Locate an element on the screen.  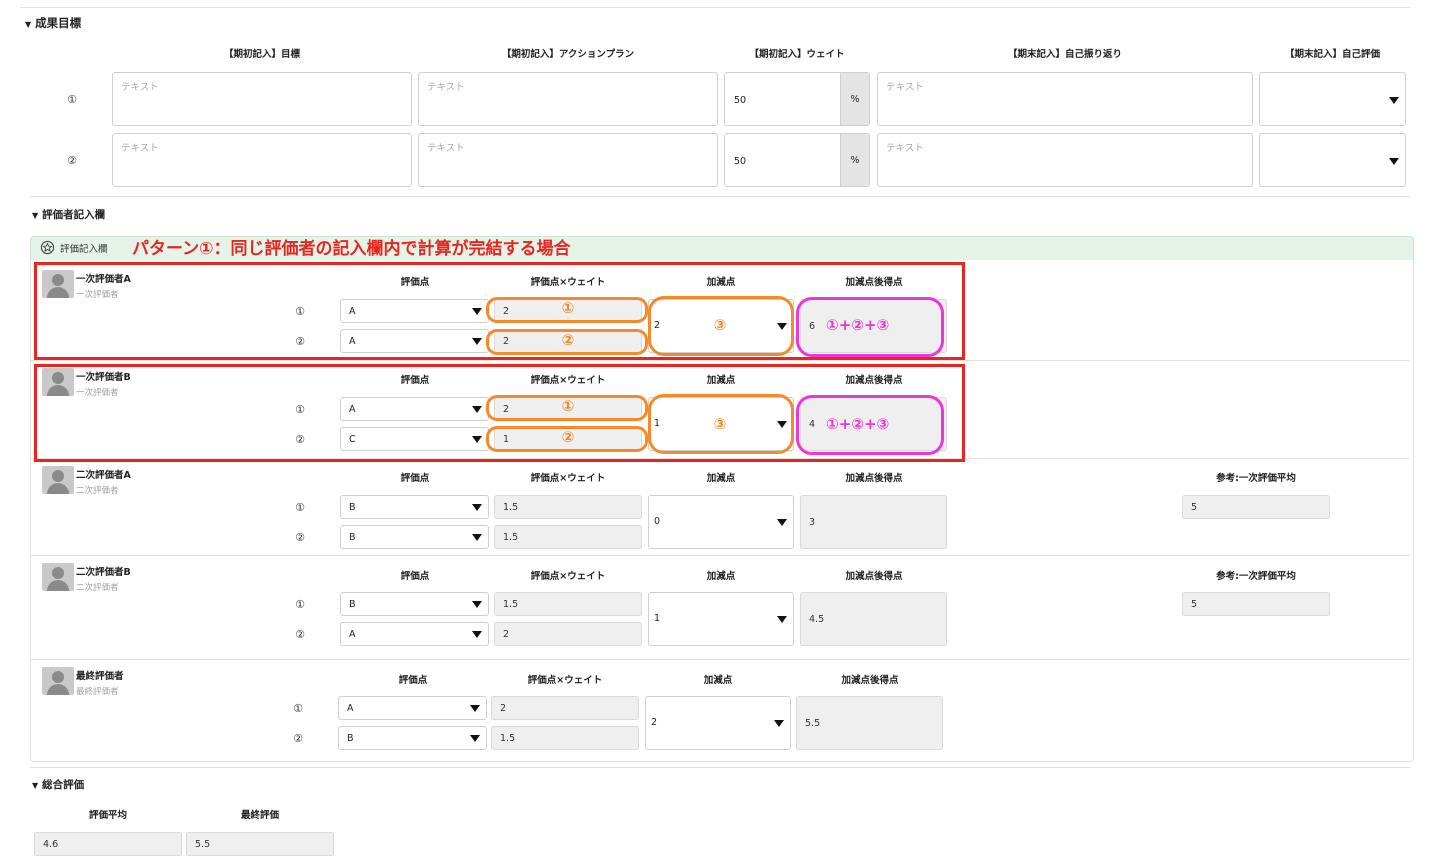
goal-row-number: ① is located at coordinates (72, 99).